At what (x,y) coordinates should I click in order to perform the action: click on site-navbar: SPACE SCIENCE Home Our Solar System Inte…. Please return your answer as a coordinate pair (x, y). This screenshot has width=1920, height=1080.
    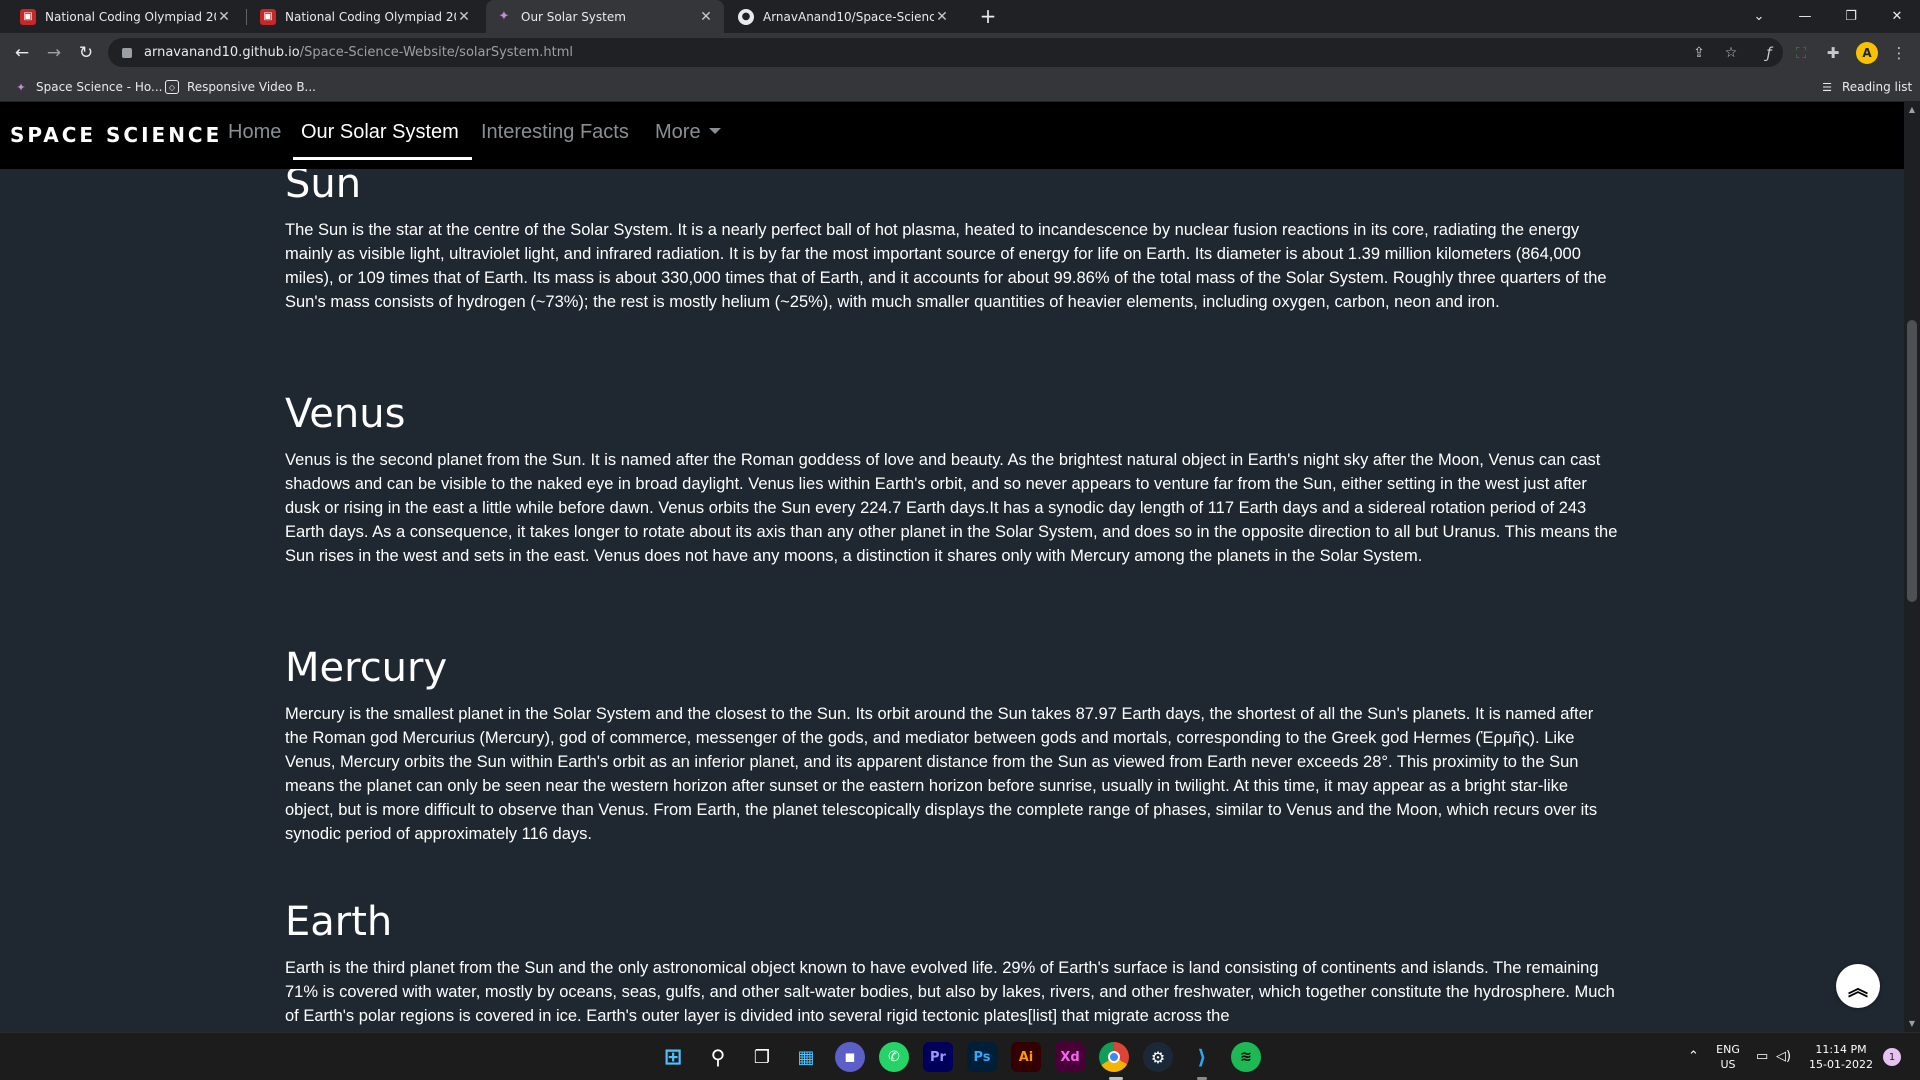
    Looking at the image, I should click on (952, 135).